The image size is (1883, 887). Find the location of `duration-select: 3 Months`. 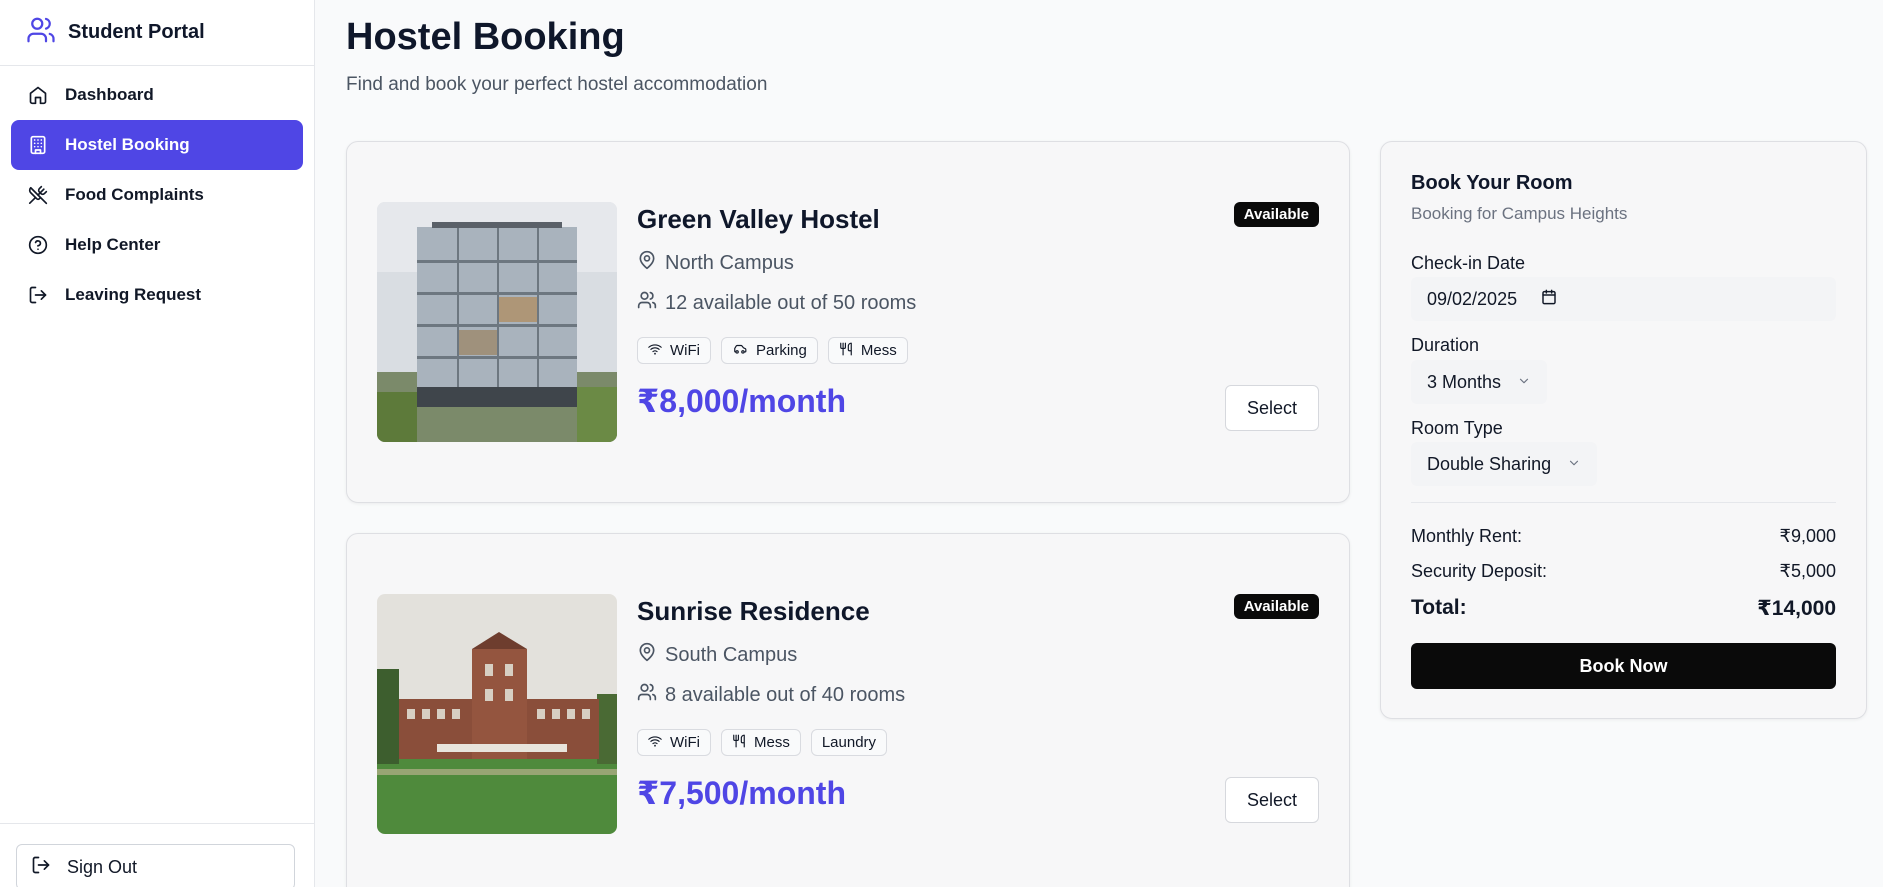

duration-select: 3 Months is located at coordinates (1479, 382).